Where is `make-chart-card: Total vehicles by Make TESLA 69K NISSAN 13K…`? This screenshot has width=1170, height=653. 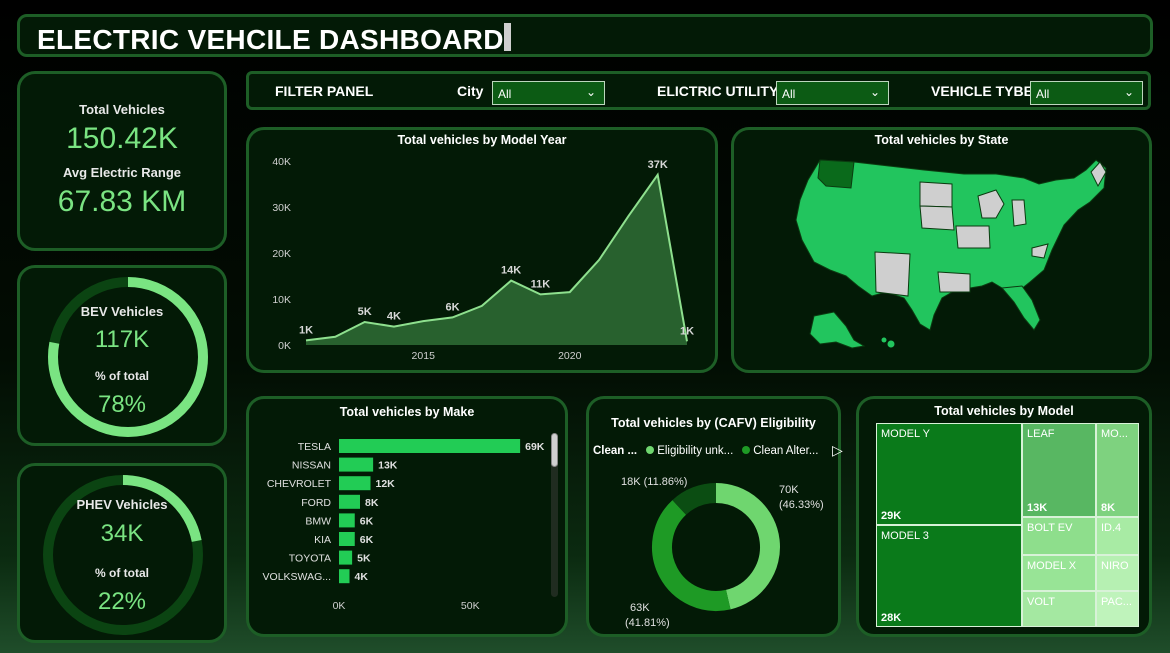 make-chart-card: Total vehicles by Make TESLA 69K NISSAN 13K… is located at coordinates (407, 516).